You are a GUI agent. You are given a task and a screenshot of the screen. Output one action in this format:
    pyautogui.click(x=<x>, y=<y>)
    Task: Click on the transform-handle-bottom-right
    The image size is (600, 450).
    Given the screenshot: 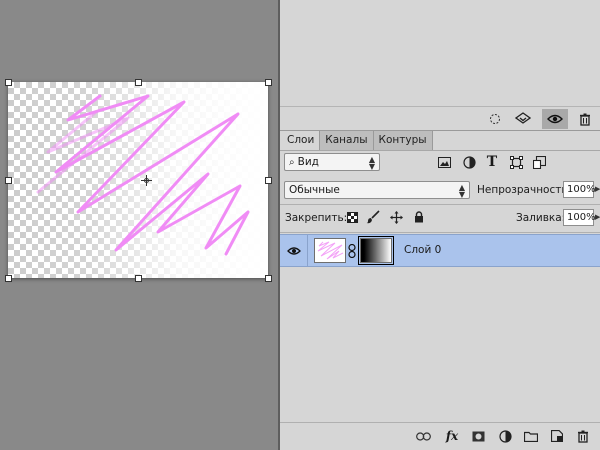 What is the action you would take?
    pyautogui.click(x=268, y=278)
    